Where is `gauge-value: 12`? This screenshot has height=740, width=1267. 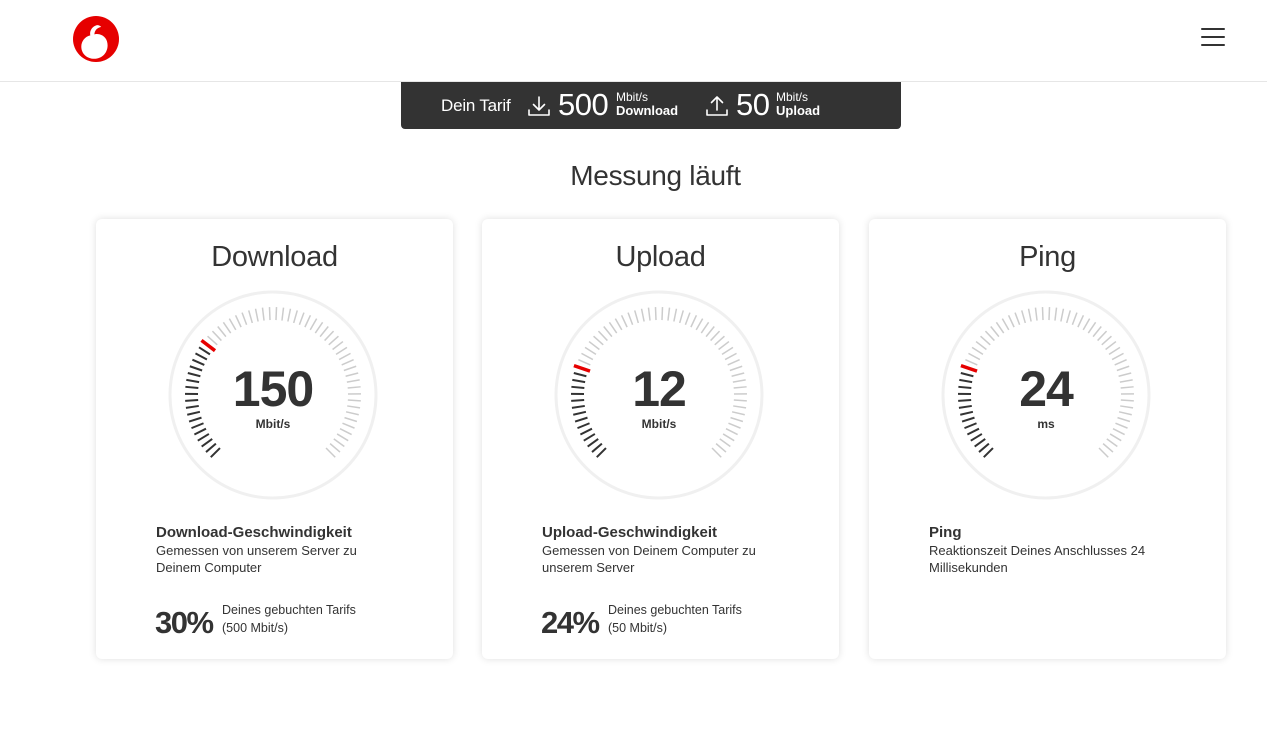 gauge-value: 12 is located at coordinates (659, 389).